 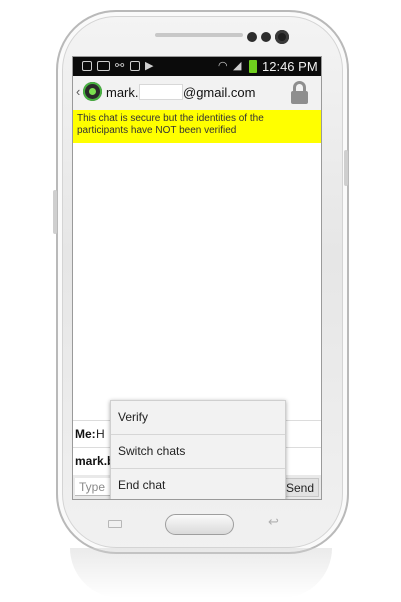 I want to click on message-sender: Me:, so click(x=85, y=434).